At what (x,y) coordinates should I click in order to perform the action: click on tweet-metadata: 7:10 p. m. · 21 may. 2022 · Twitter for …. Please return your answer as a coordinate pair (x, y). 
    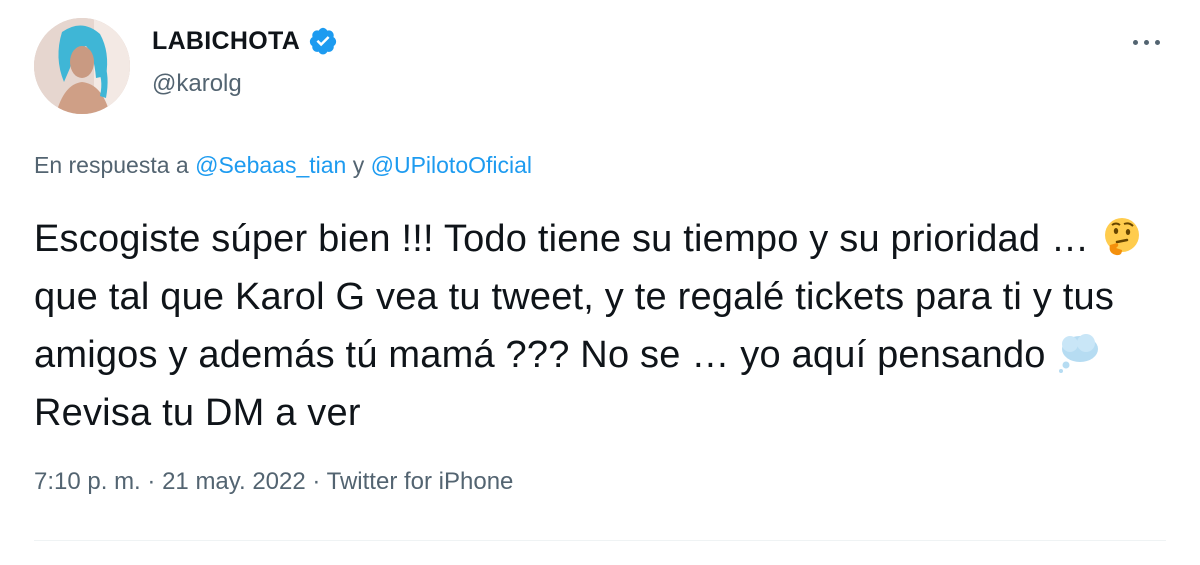
    Looking at the image, I should click on (273, 482).